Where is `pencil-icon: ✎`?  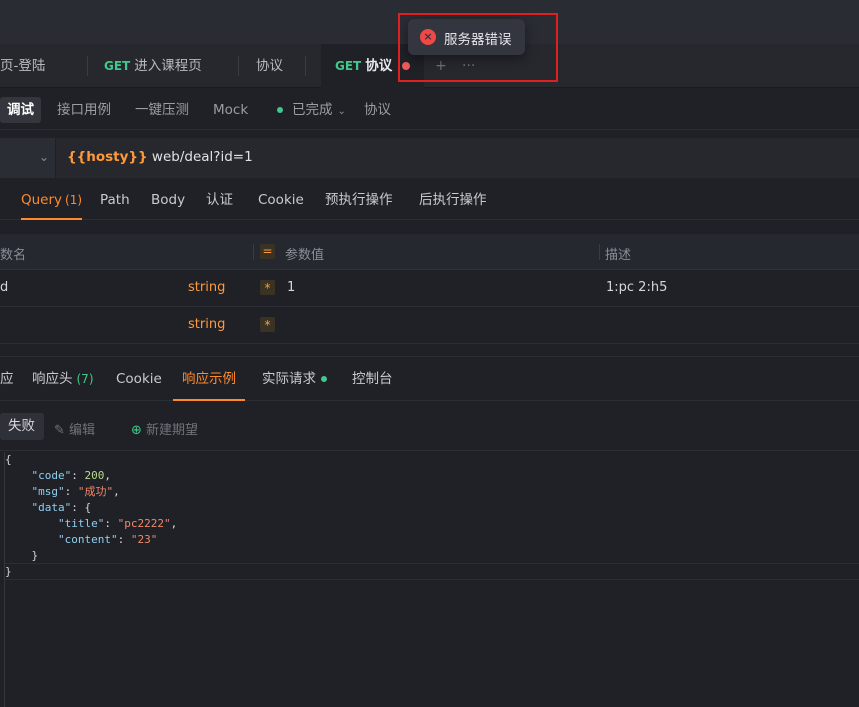
pencil-icon: ✎ is located at coordinates (59, 430).